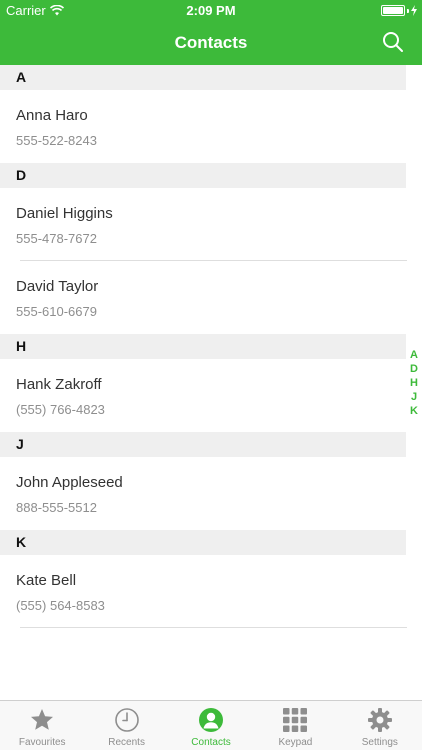 Image resolution: width=422 pixels, height=750 pixels. I want to click on page-title: Contacts, so click(211, 42).